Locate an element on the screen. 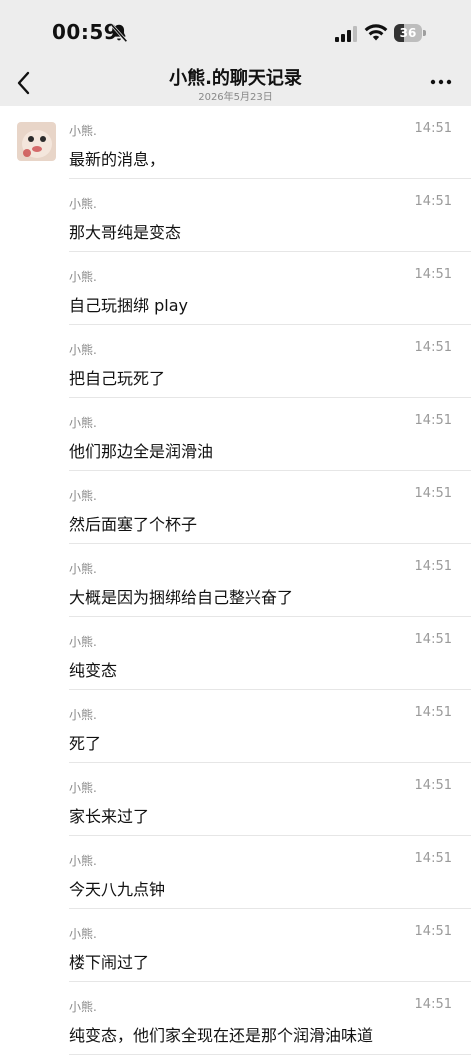 Image resolution: width=471 pixels, height=1055 pixels. avatar is located at coordinates (36, 141).